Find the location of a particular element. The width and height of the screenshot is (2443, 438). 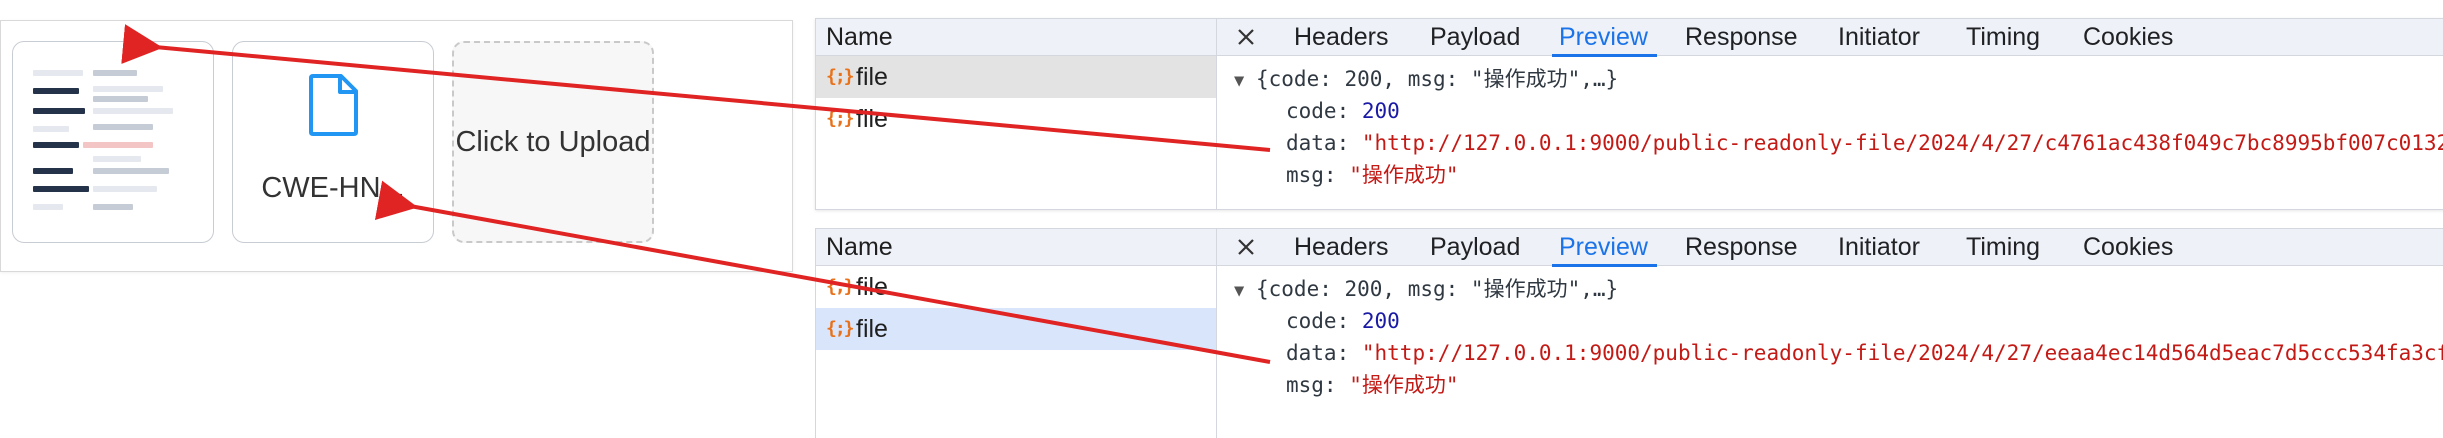

document-icon is located at coordinates (333, 105).